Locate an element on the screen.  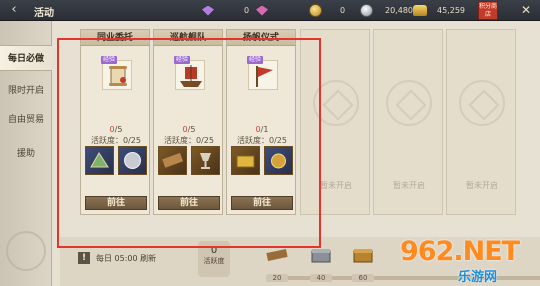
task-card-commission: 同业委托 经验 0/5 活跃度：0/25 前往 is located at coordinates (115, 122).